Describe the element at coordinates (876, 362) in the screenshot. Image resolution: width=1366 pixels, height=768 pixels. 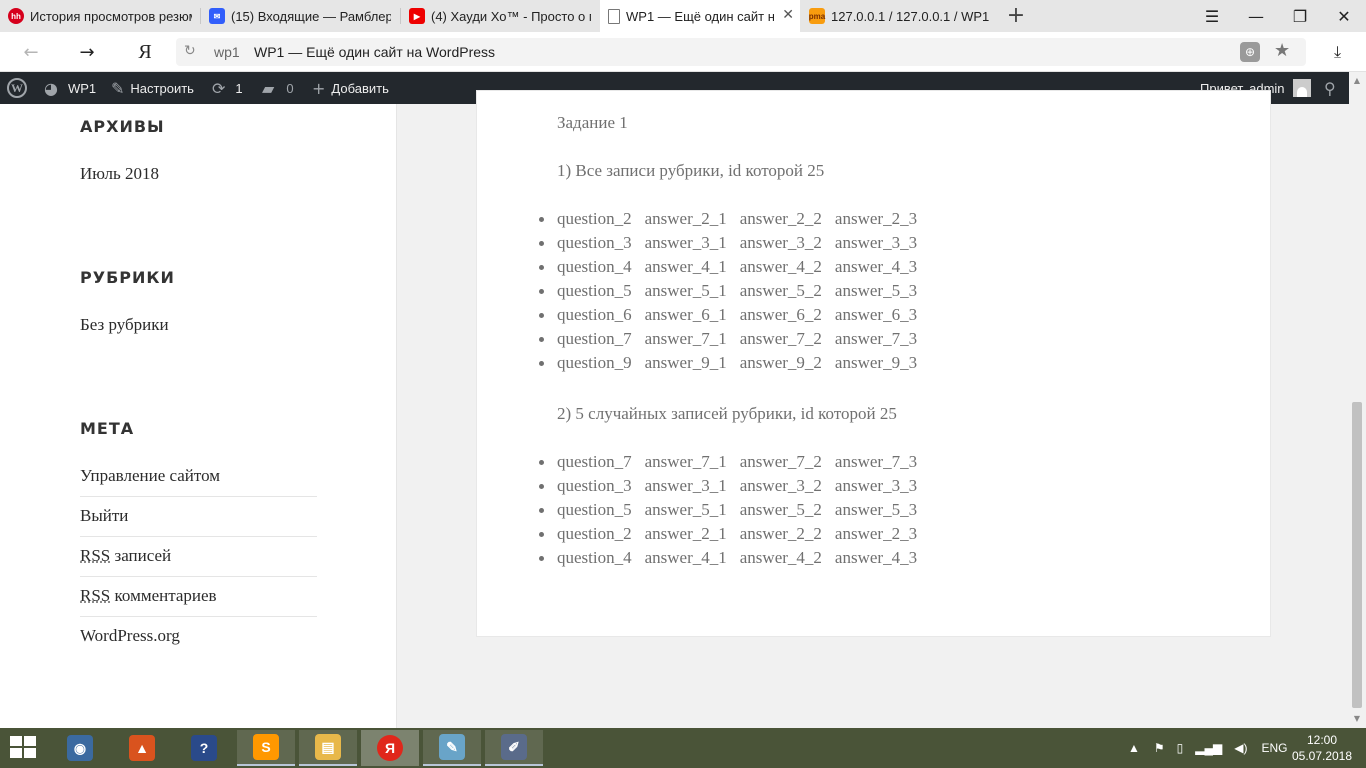
I see `answer-text: answer_9_3` at that location.